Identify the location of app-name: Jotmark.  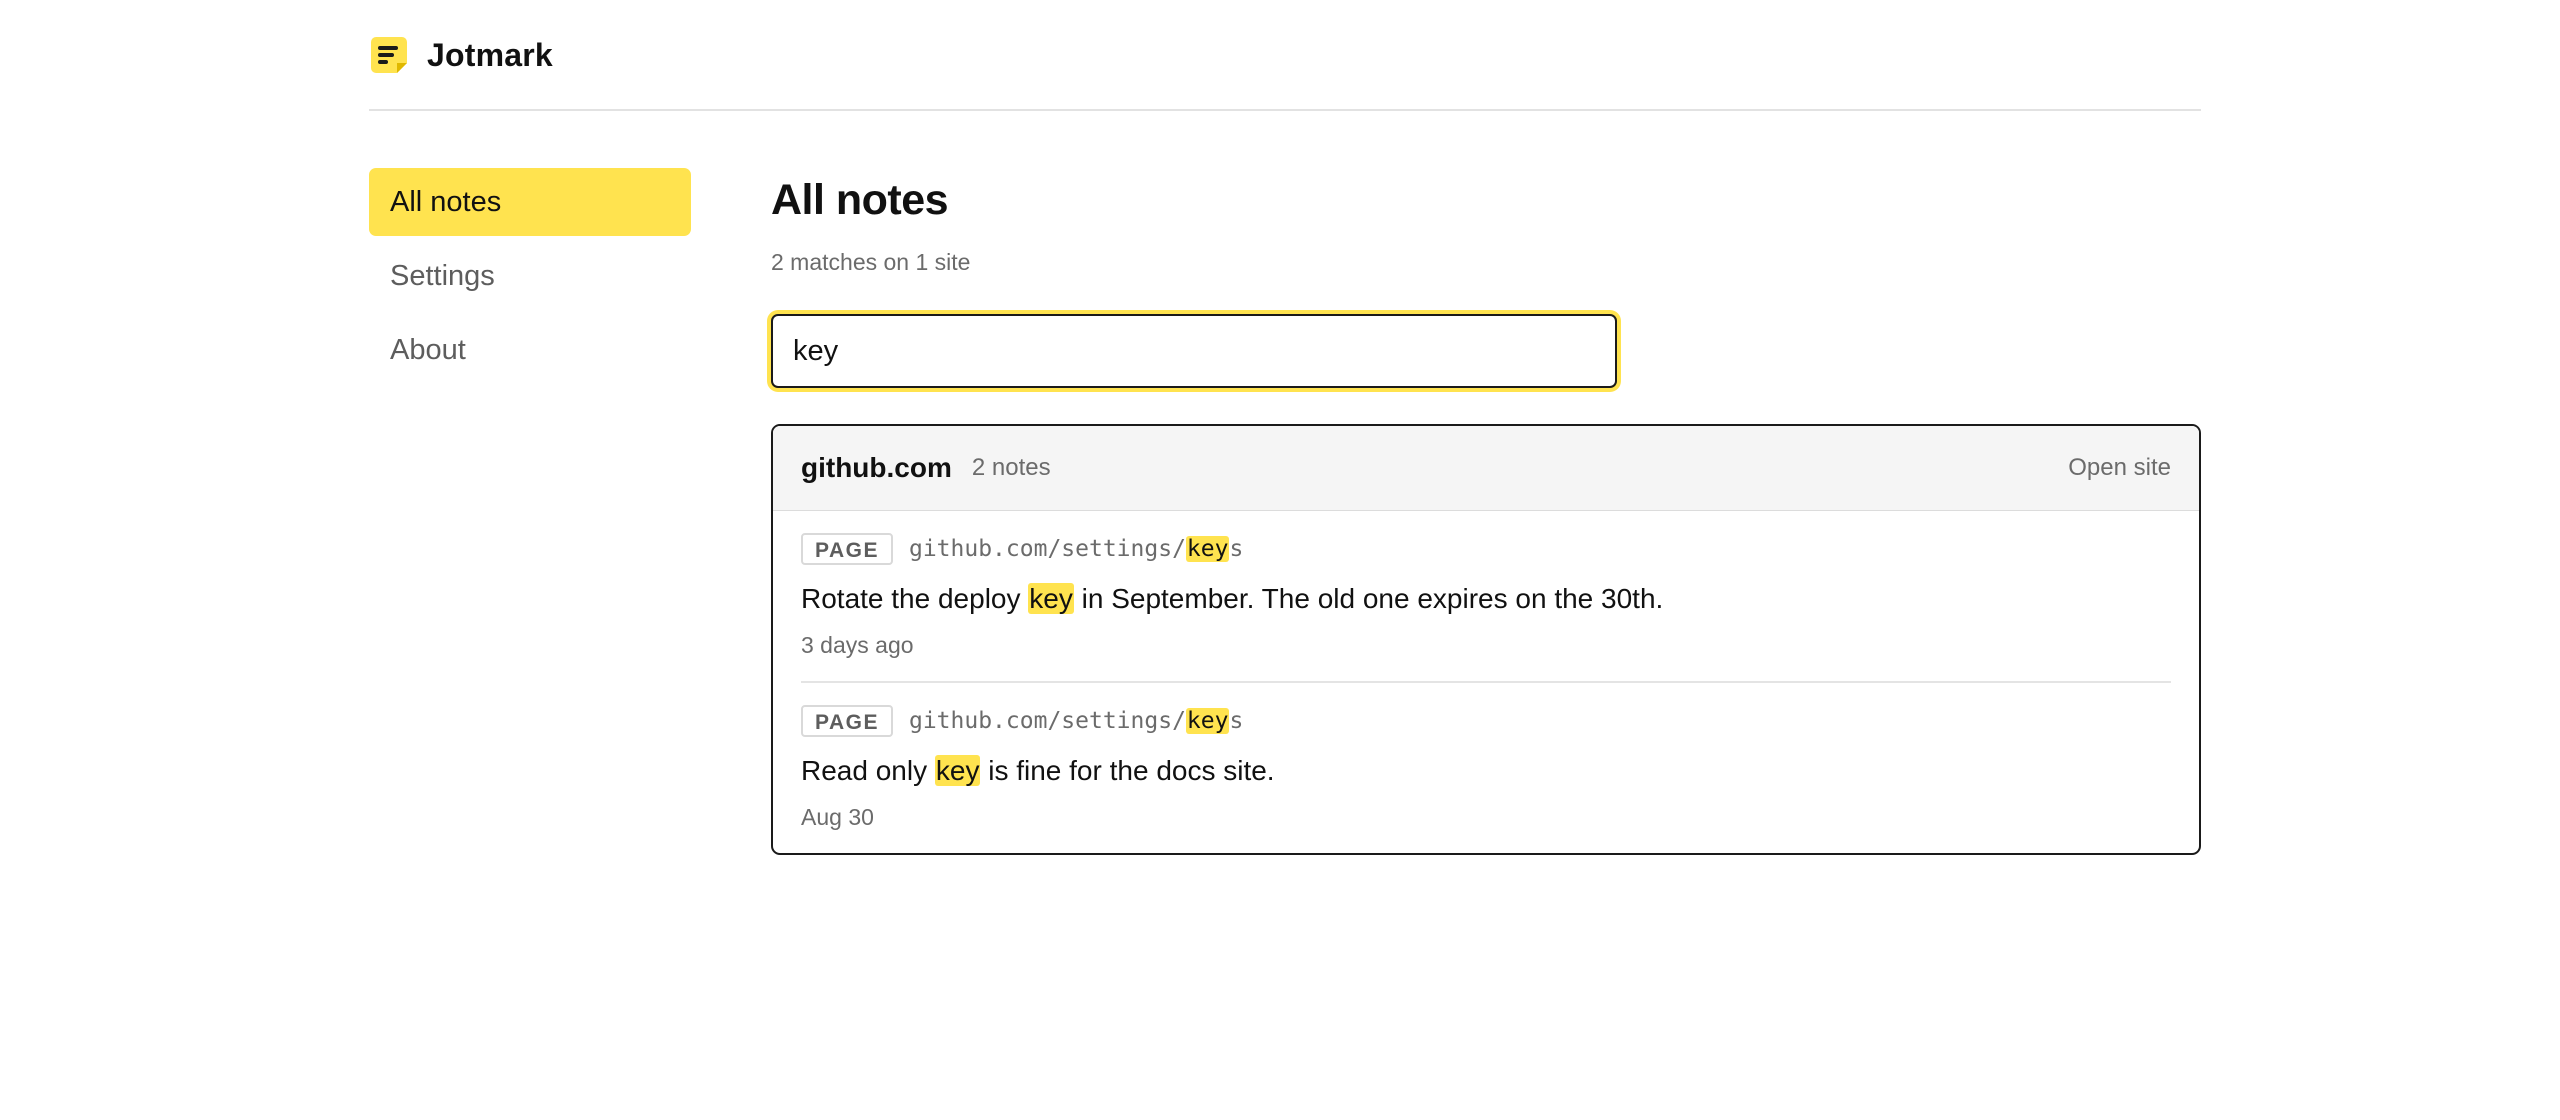
(490, 54).